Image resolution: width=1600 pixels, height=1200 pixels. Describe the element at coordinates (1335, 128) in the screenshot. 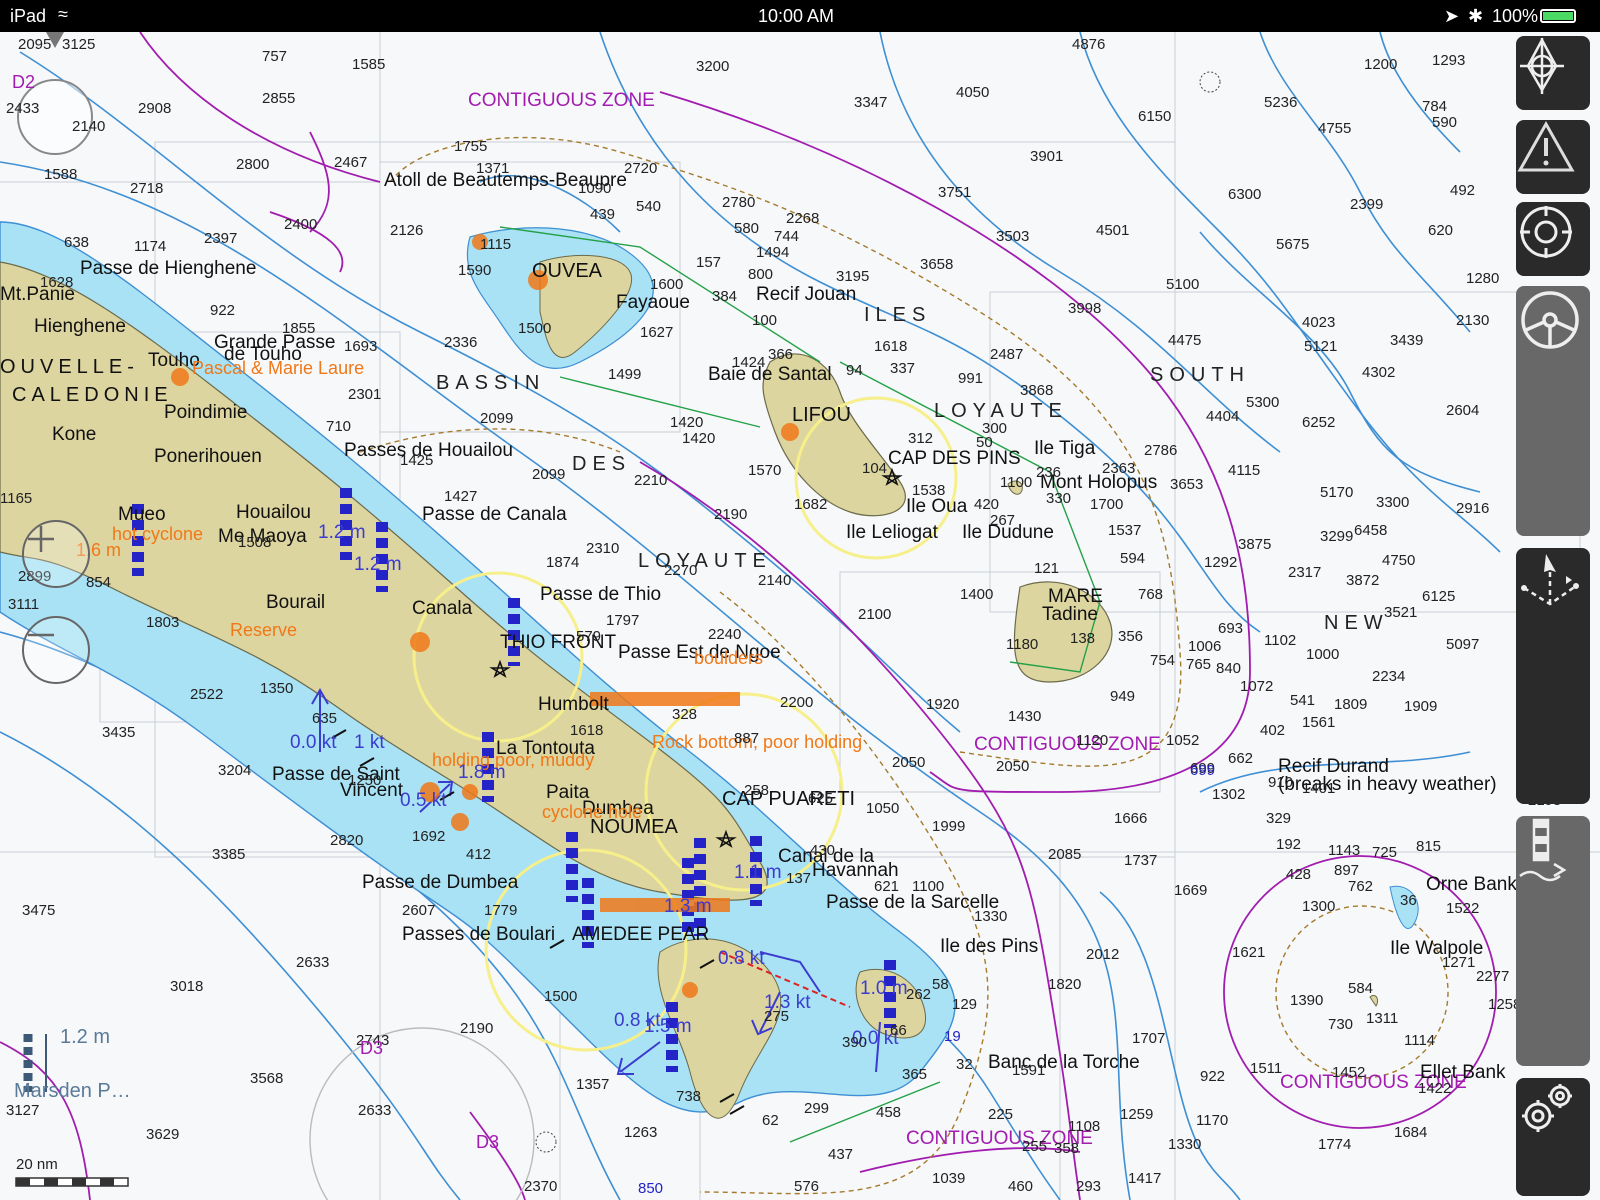

I see `sounding: 4755` at that location.